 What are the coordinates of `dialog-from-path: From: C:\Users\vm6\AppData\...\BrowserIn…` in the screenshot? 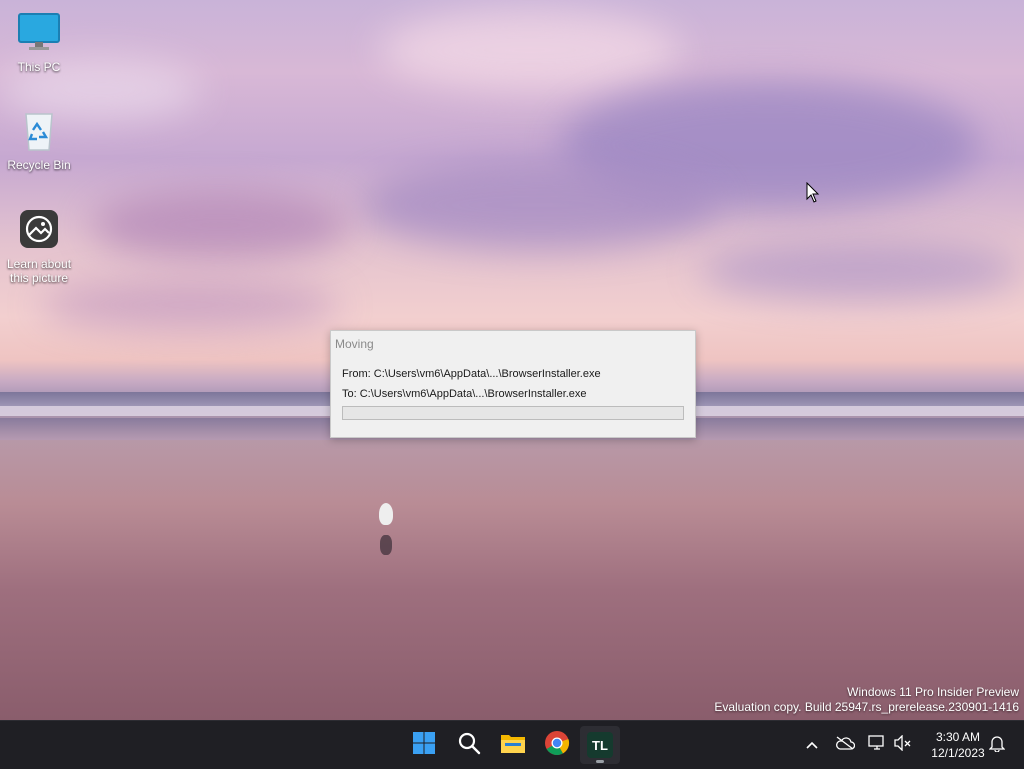 It's located at (471, 374).